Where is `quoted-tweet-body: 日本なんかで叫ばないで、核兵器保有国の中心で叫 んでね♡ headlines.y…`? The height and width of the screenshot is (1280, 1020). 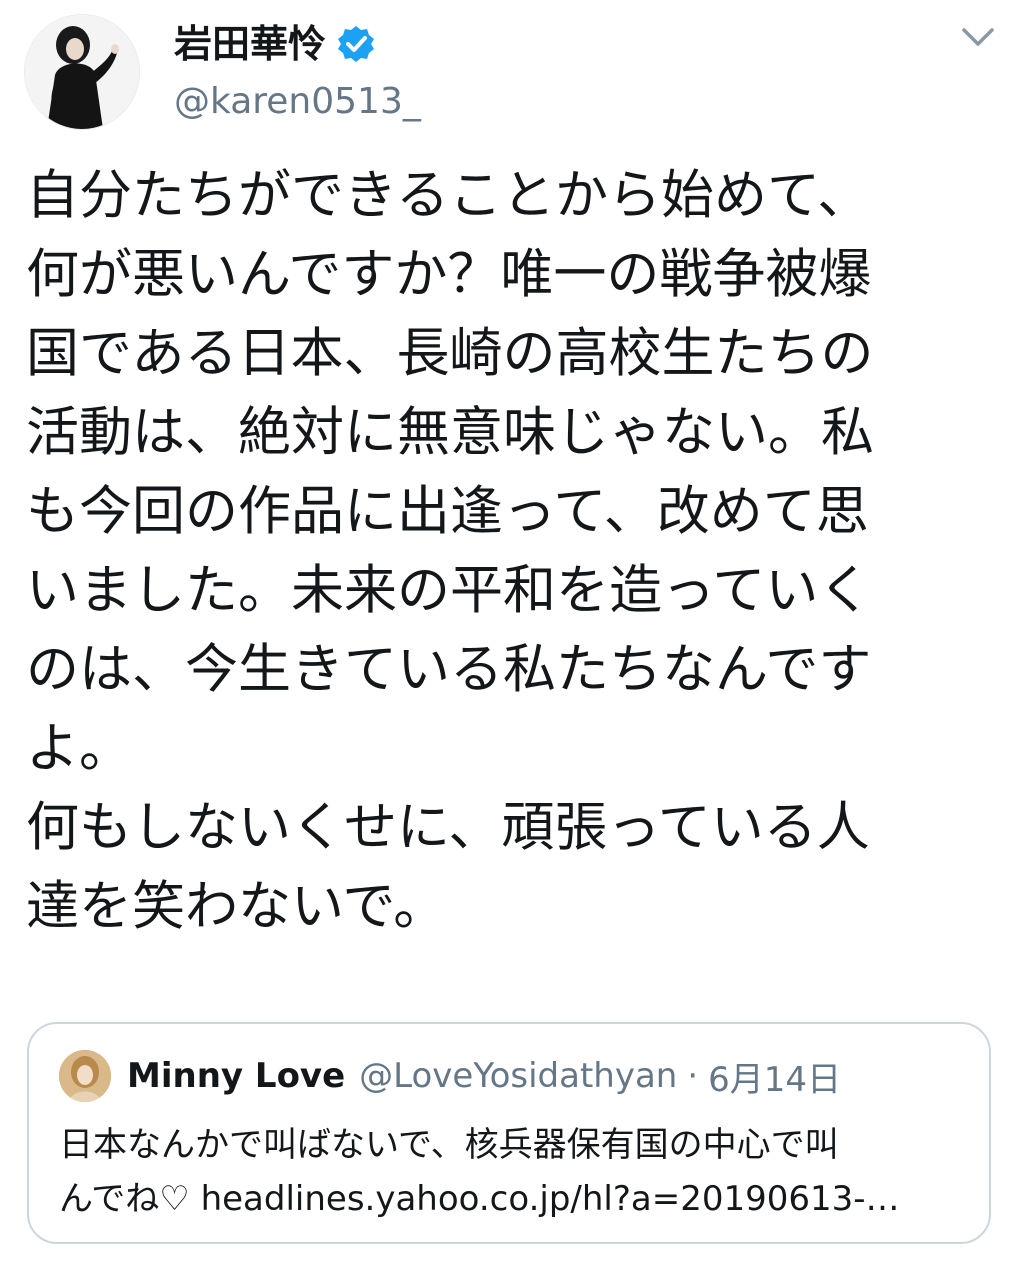 quoted-tweet-body: 日本なんかで叫ばないで、核兵器保有国の中心で叫 んでね♡ headlines.y… is located at coordinates (514, 1172).